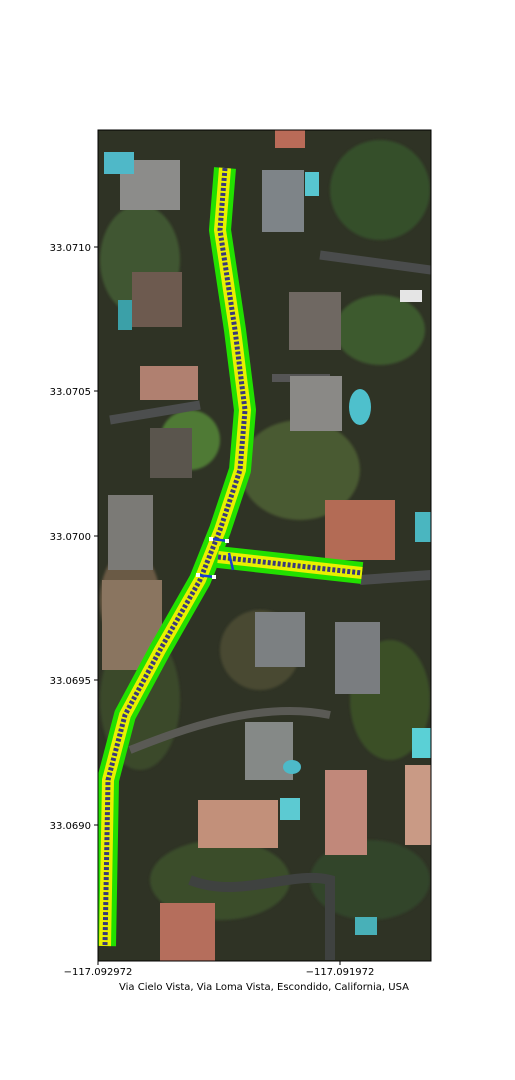  What do you see at coordinates (70, 826) in the screenshot?
I see `y-tick-label: 33.0690` at bounding box center [70, 826].